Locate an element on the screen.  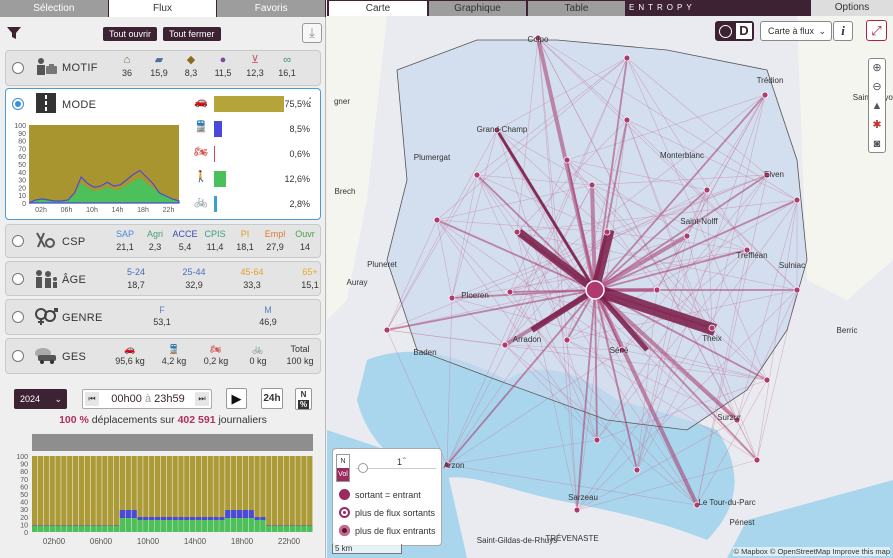
motif-panel: MOTIF ⌂ 36 ▰ 15,9 ◆ 8,3 ● 11,5 ⊻ 12,3 ∞ 16,1 is located at coordinates (163, 68).